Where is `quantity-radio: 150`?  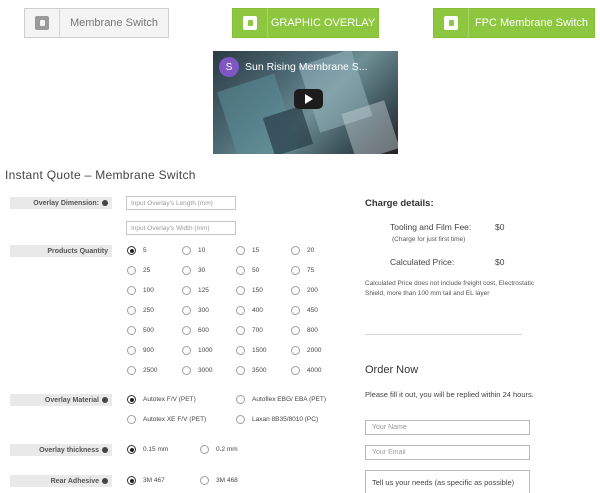 quantity-radio: 150 is located at coordinates (249, 290).